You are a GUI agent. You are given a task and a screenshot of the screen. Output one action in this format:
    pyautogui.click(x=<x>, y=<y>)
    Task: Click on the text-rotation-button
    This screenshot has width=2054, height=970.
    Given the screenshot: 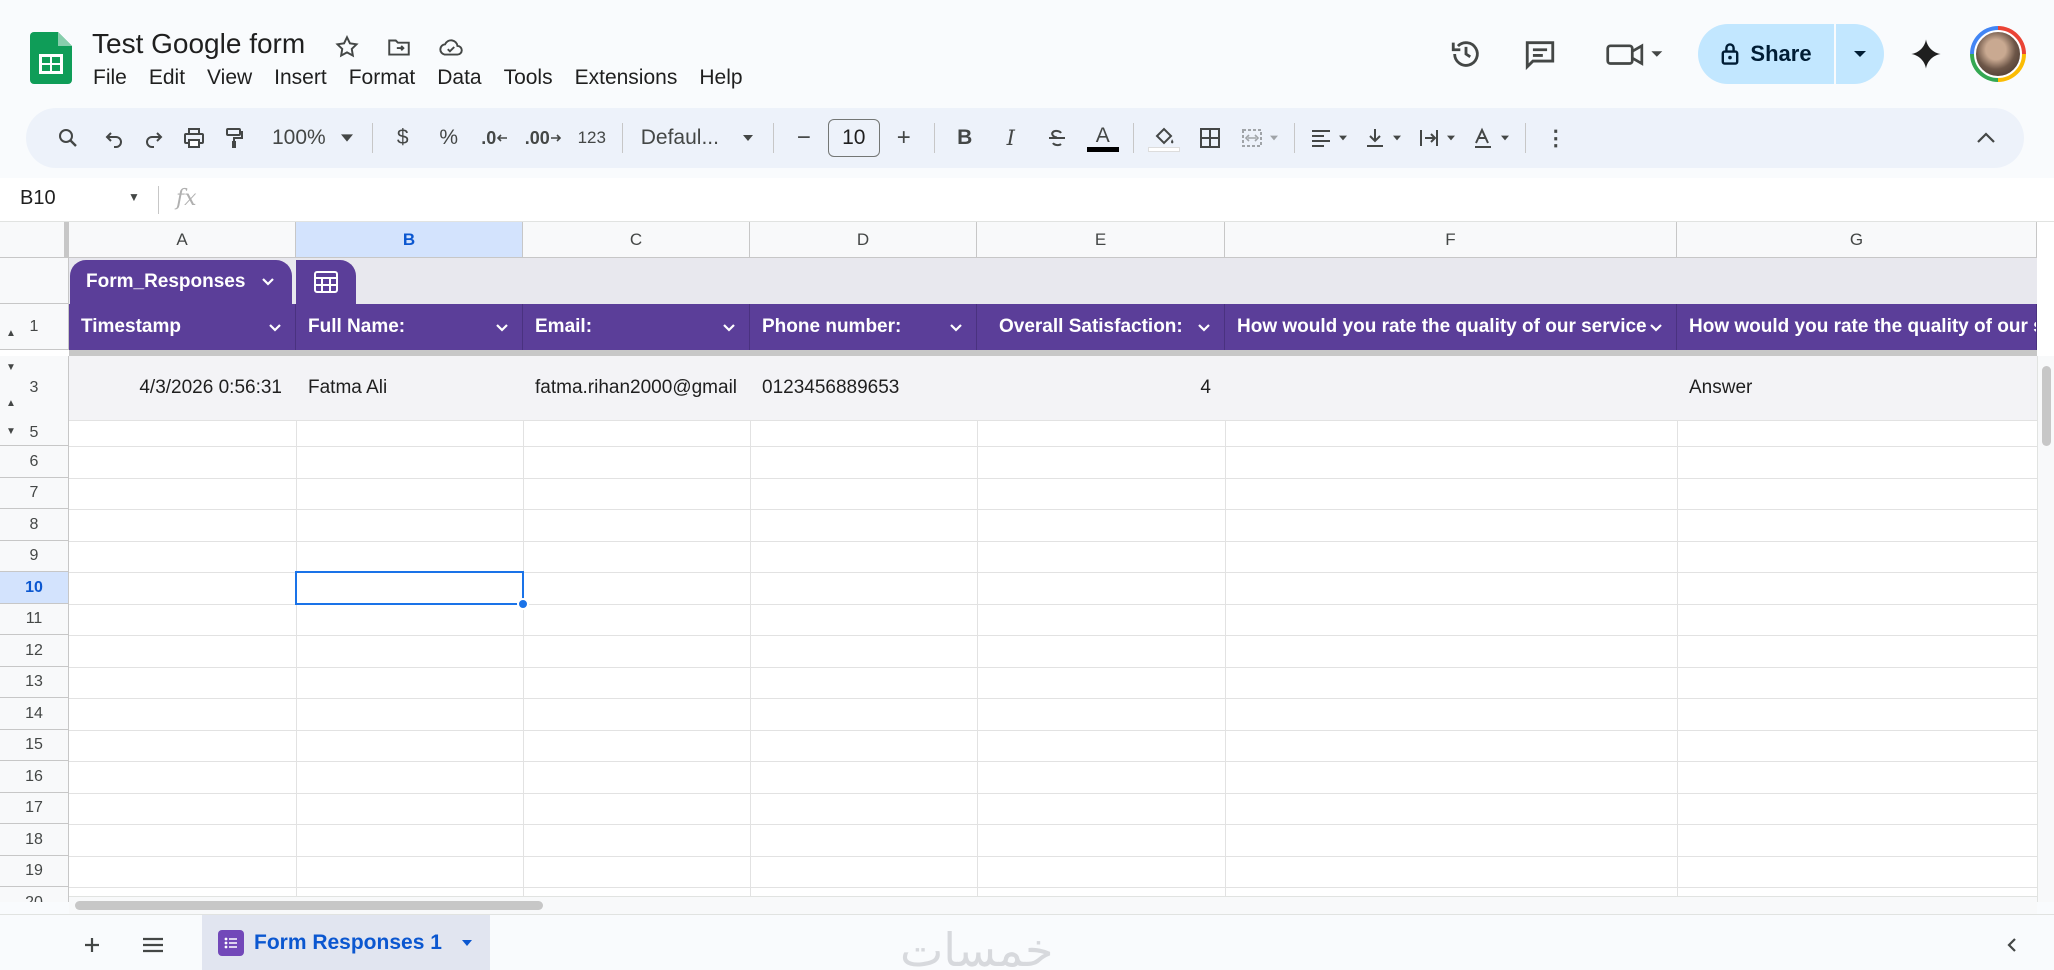 What is the action you would take?
    pyautogui.click(x=1491, y=138)
    